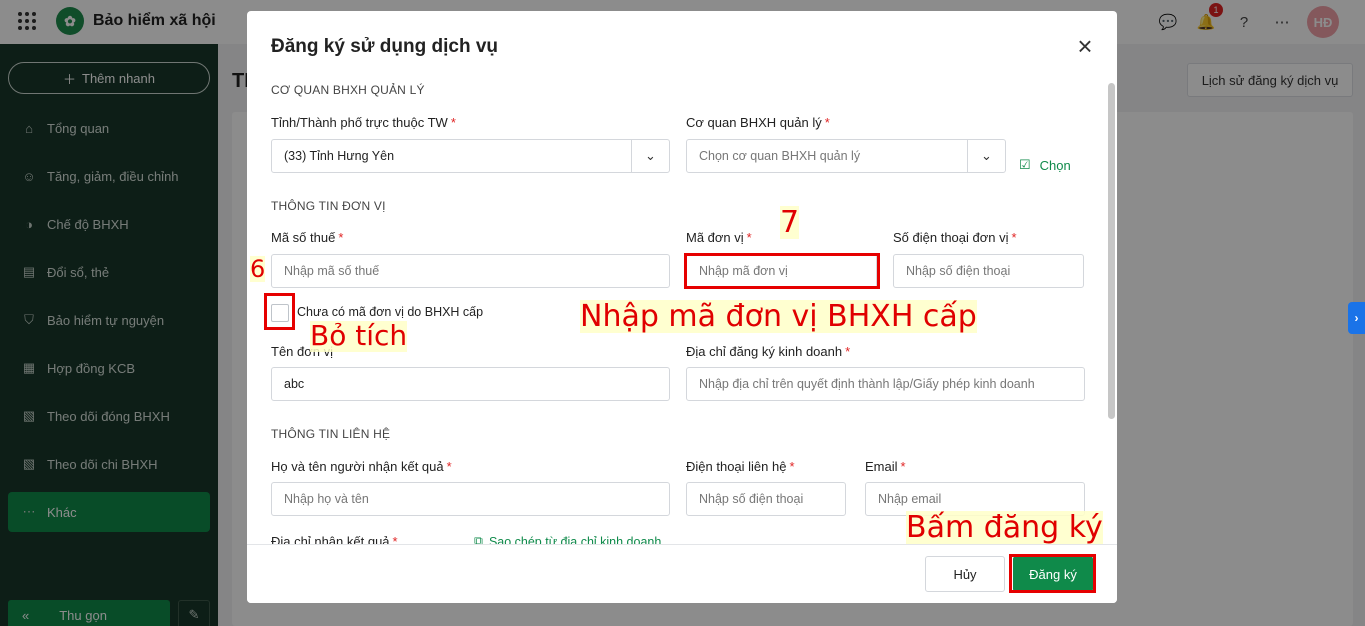 This screenshot has width=1365, height=626. What do you see at coordinates (348, 90) in the screenshot?
I see `section-agency: CƠ QUAN BHXH QUẢN LÝ` at bounding box center [348, 90].